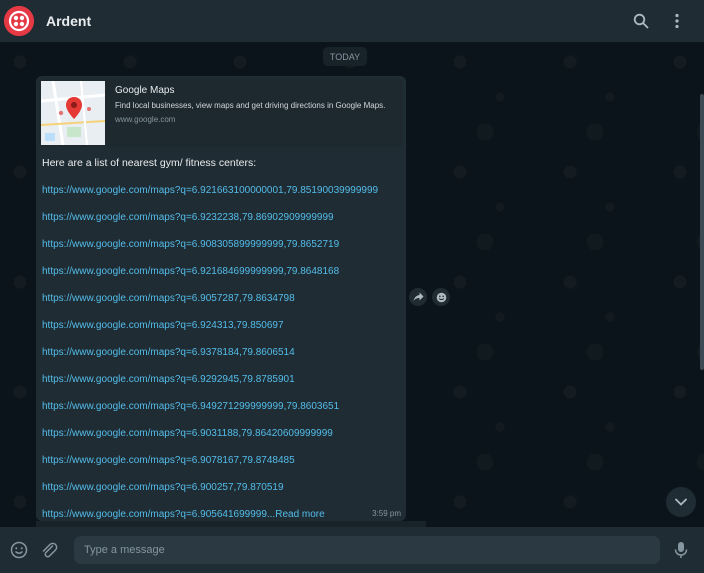  I want to click on map-thumbnail, so click(73, 113).